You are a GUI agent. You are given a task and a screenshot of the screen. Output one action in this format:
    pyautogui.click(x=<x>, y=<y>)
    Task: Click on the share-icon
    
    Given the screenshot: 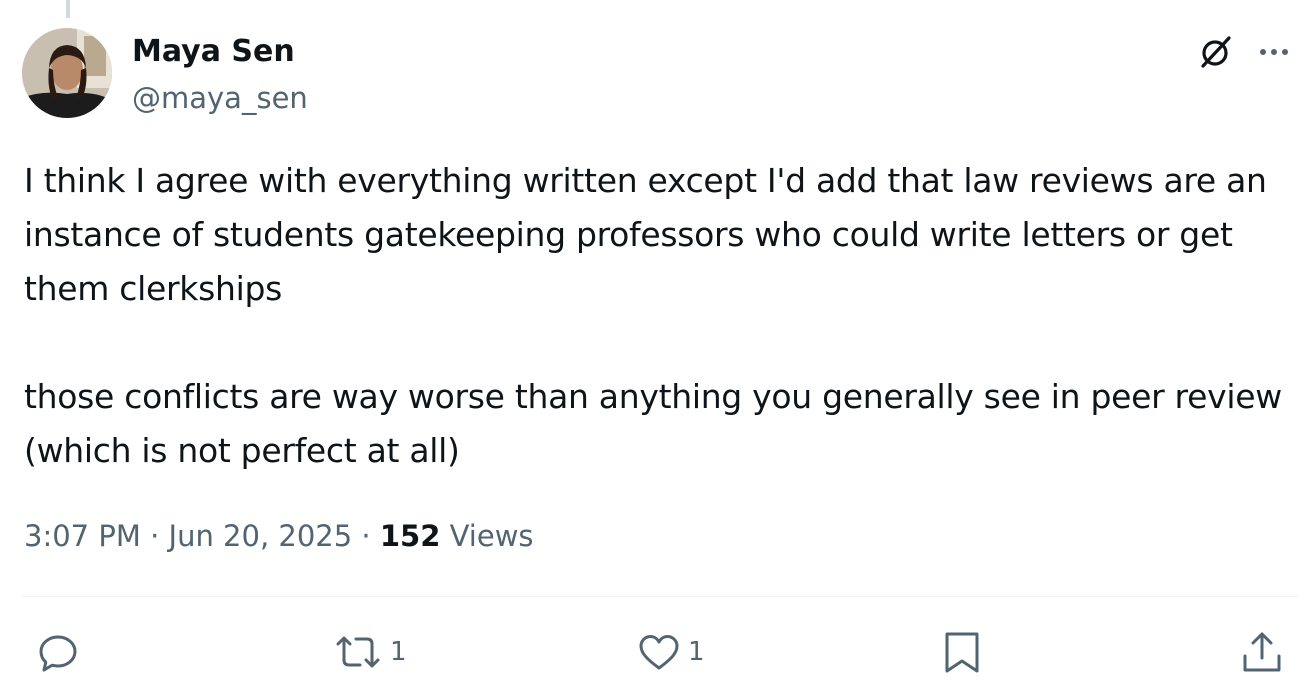 What is the action you would take?
    pyautogui.click(x=1262, y=652)
    